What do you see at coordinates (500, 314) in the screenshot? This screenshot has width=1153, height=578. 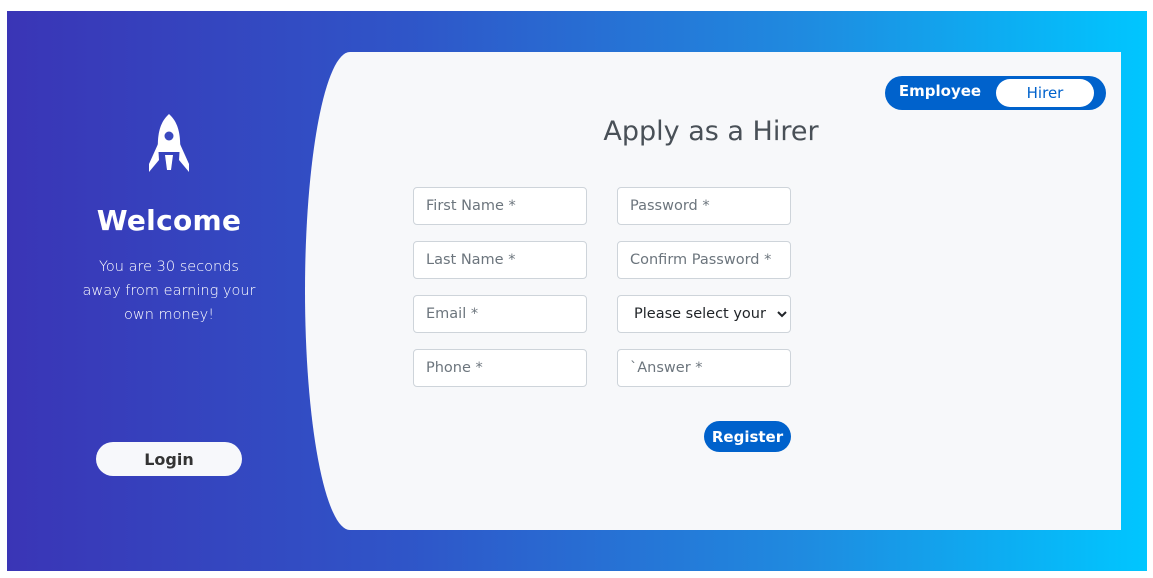 I see `email-field` at bounding box center [500, 314].